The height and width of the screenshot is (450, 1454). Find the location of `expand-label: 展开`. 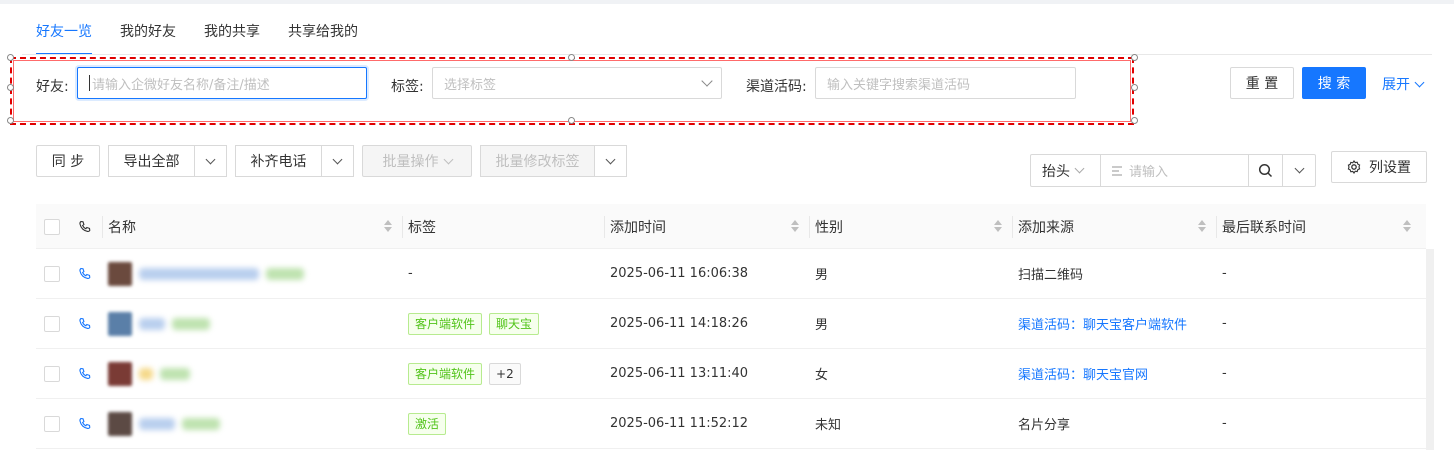

expand-label: 展开 is located at coordinates (1396, 85).